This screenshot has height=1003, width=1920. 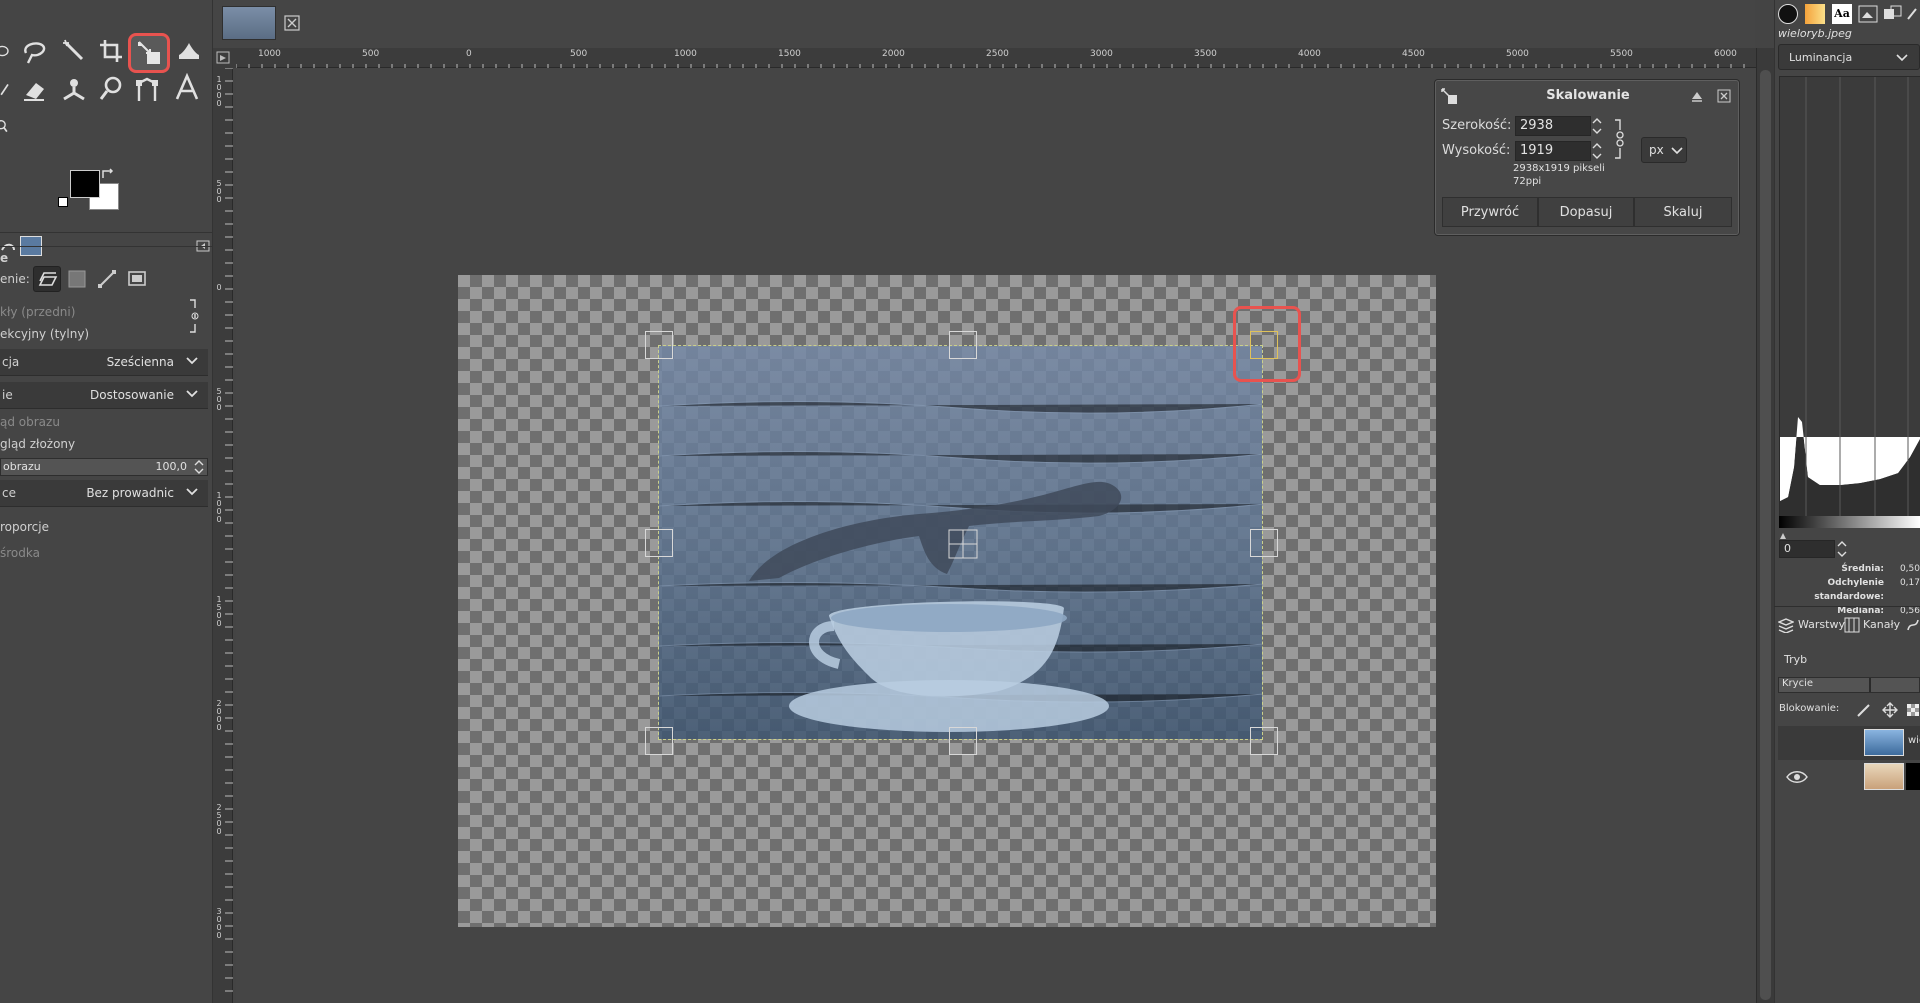 I want to click on keep-aspect-option: roporcje, so click(x=104, y=527).